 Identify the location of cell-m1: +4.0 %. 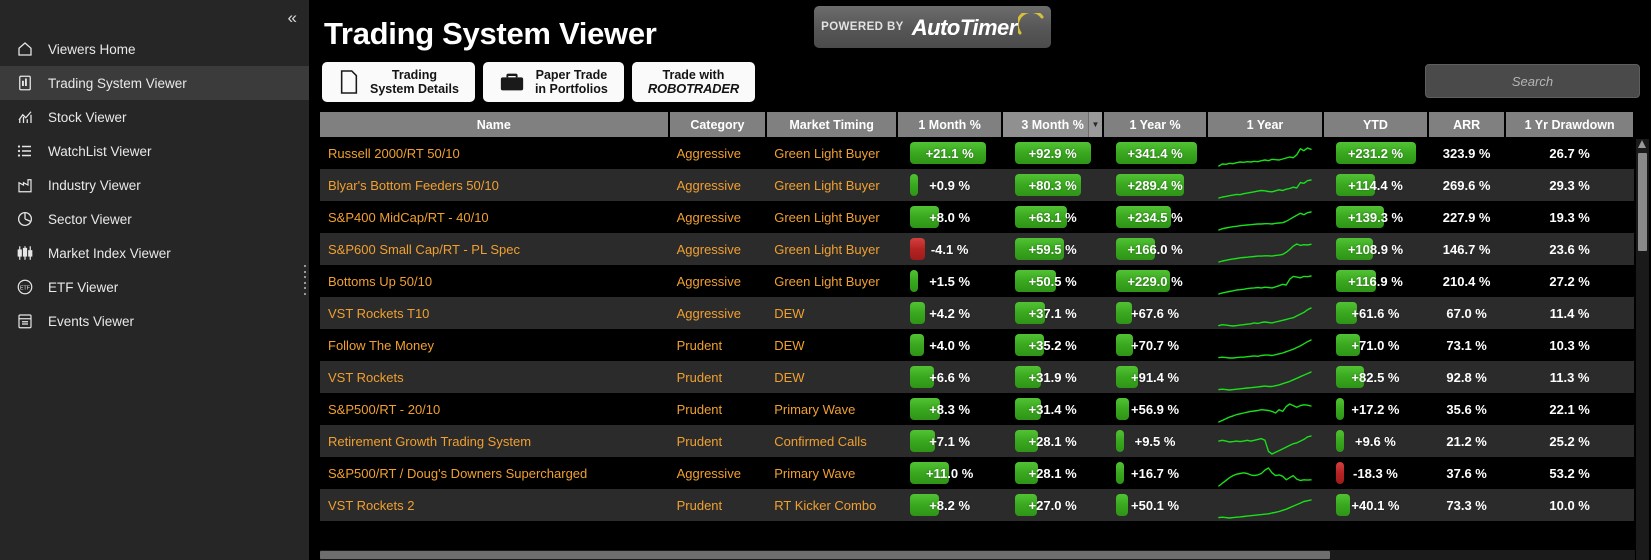
(950, 345).